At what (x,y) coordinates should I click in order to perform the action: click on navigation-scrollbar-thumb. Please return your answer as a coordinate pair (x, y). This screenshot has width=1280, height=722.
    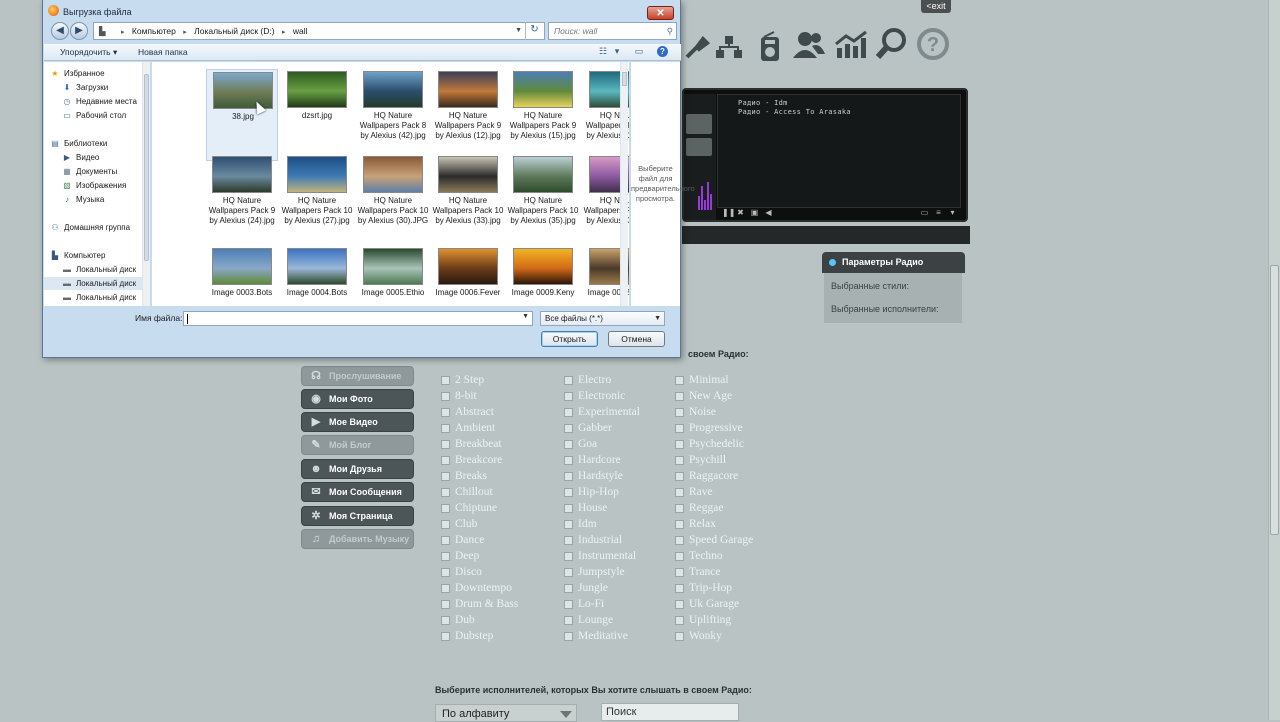
    Looking at the image, I should click on (146, 167).